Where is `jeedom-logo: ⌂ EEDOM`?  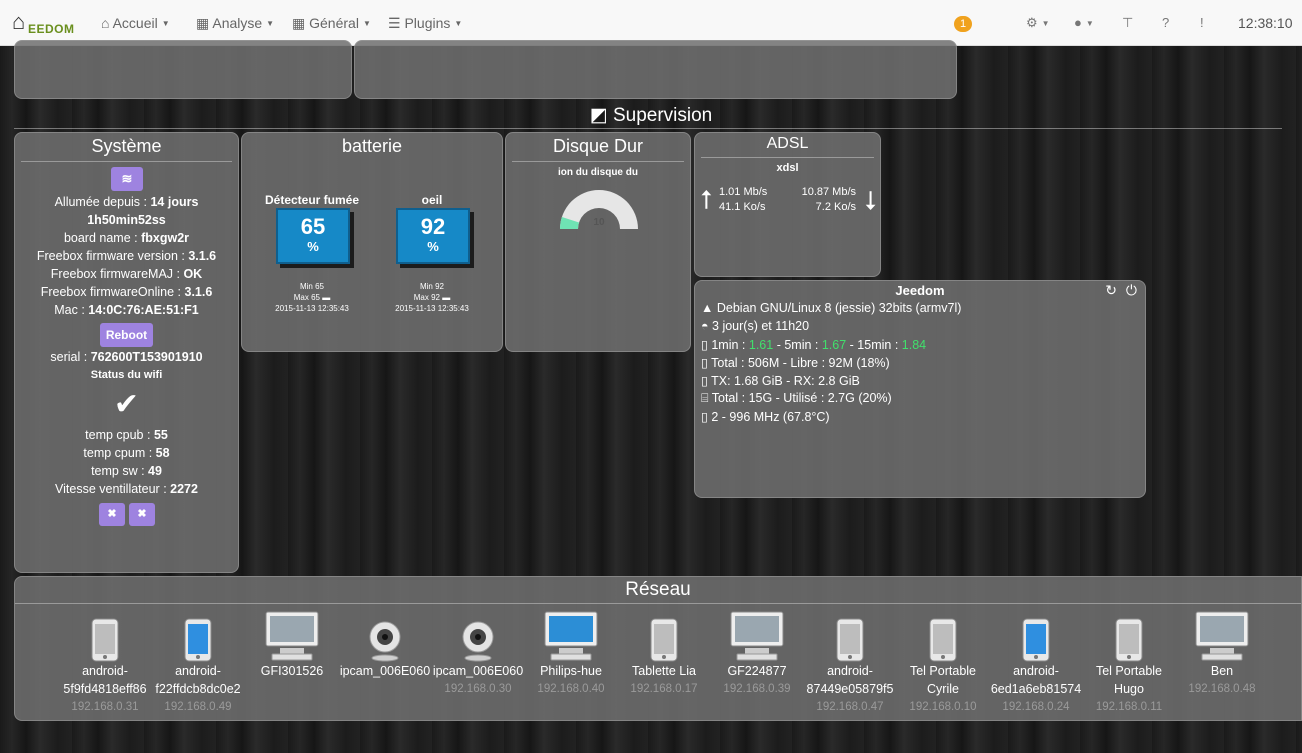 jeedom-logo: ⌂ EEDOM is located at coordinates (45, 24).